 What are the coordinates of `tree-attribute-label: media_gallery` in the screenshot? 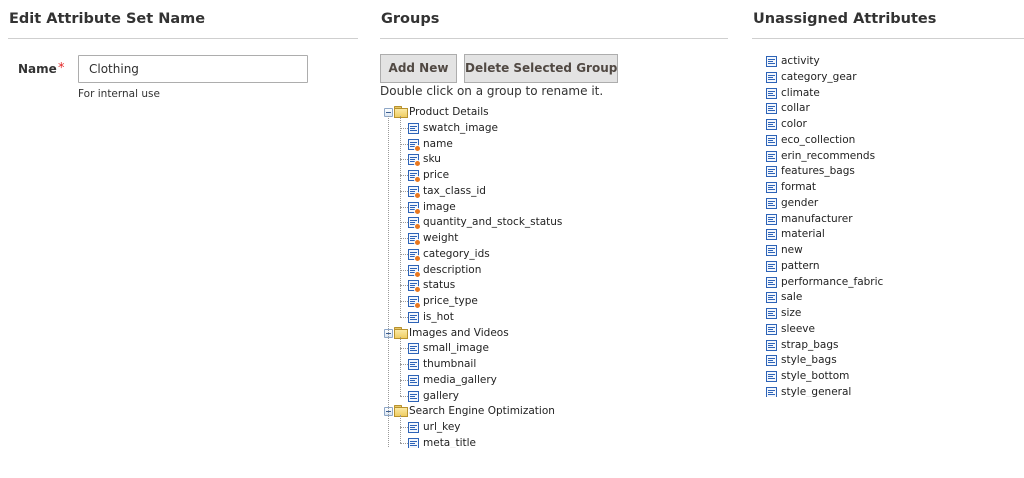 It's located at (460, 379).